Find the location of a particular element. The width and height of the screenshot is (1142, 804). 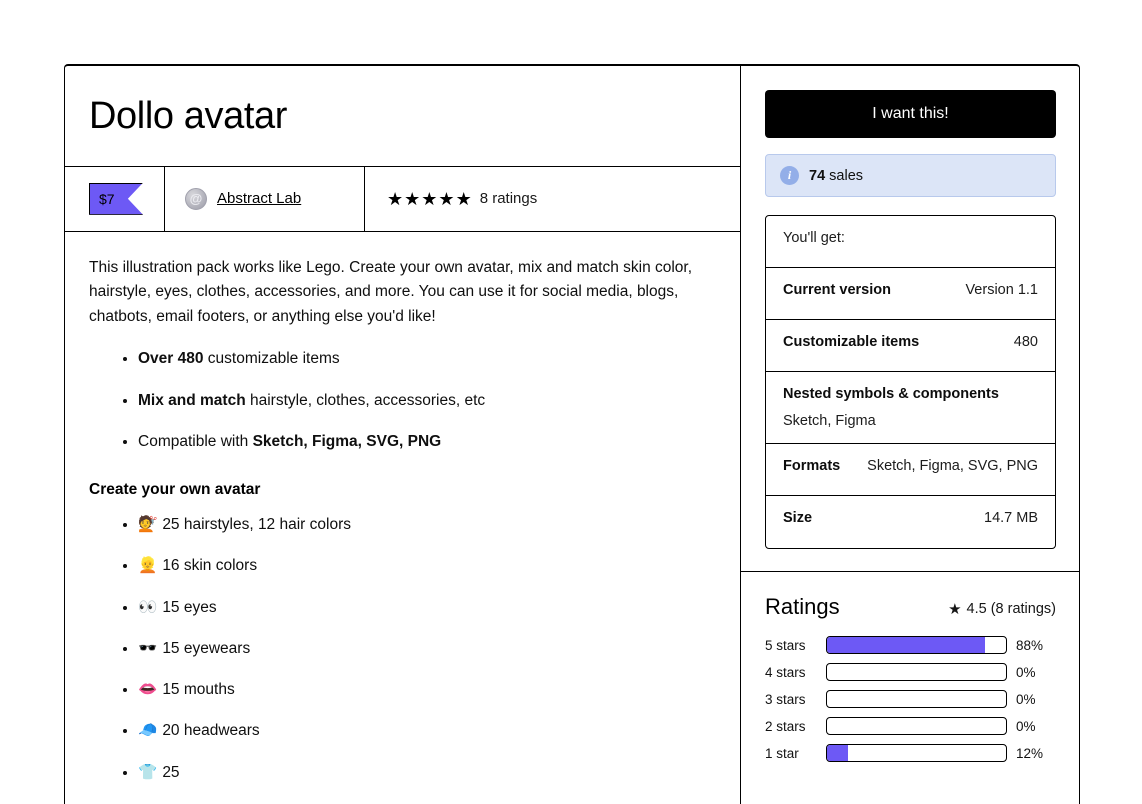

detail-label: Size is located at coordinates (798, 518).